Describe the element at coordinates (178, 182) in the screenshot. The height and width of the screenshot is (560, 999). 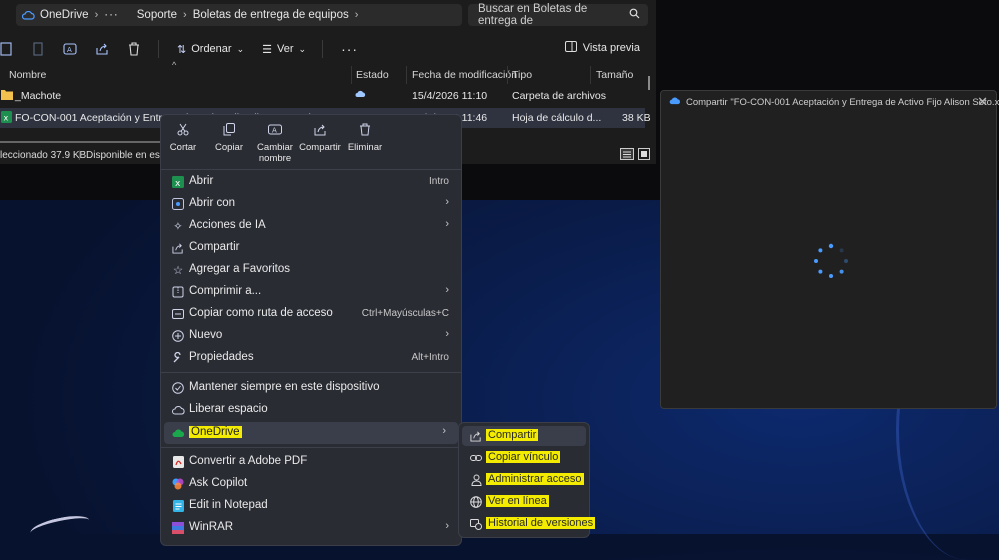
I see `excel-icon: x` at that location.